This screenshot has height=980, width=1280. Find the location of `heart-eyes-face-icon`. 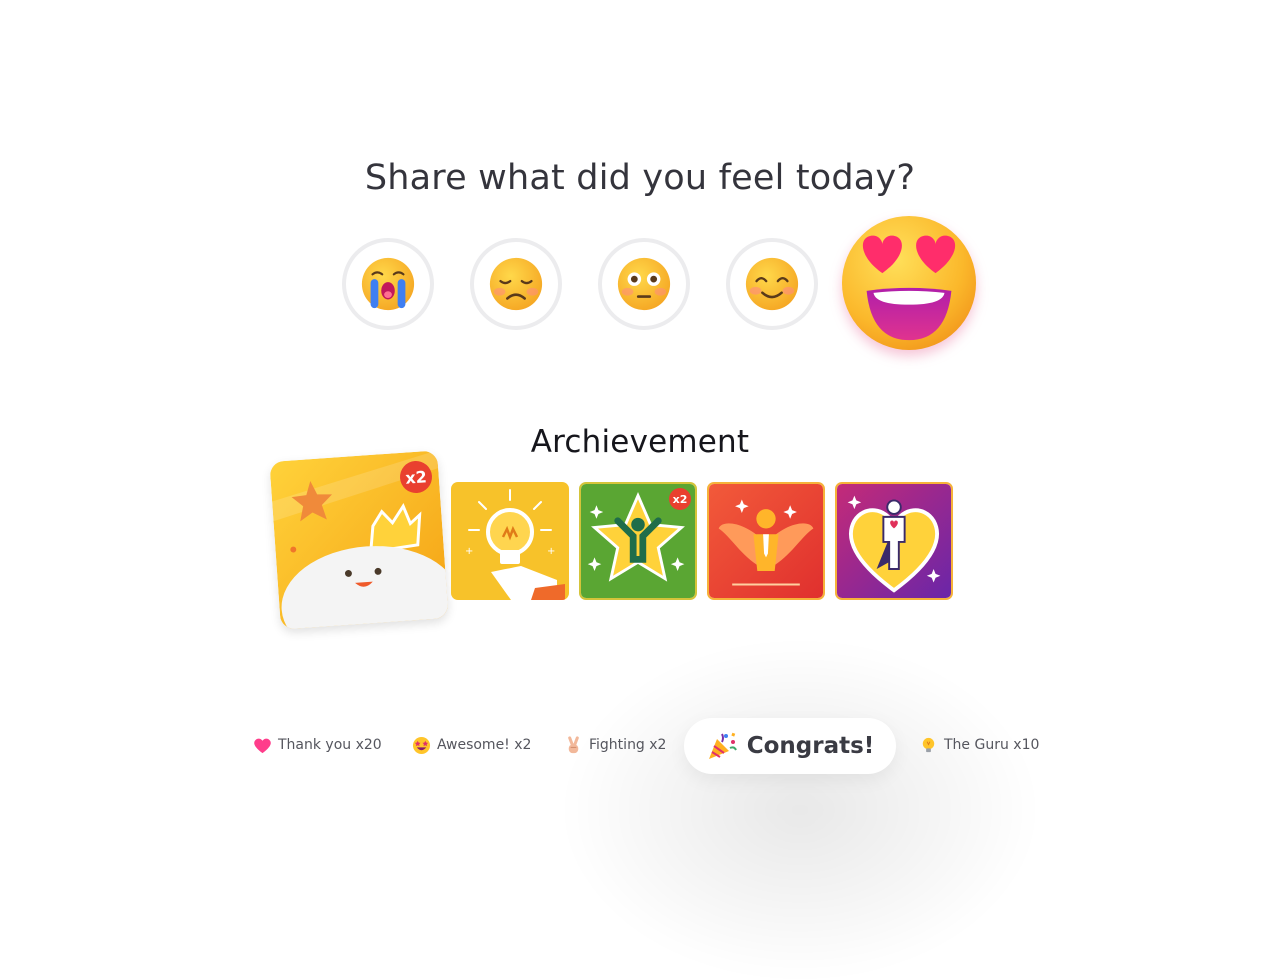

heart-eyes-face-icon is located at coordinates (909, 283).